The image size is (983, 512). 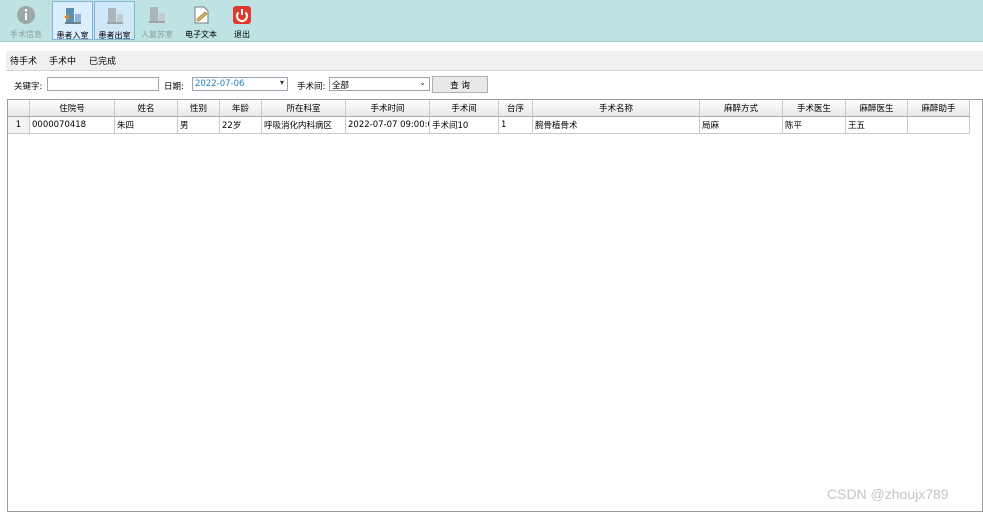 What do you see at coordinates (157, 15) in the screenshot?
I see `recovery-icon` at bounding box center [157, 15].